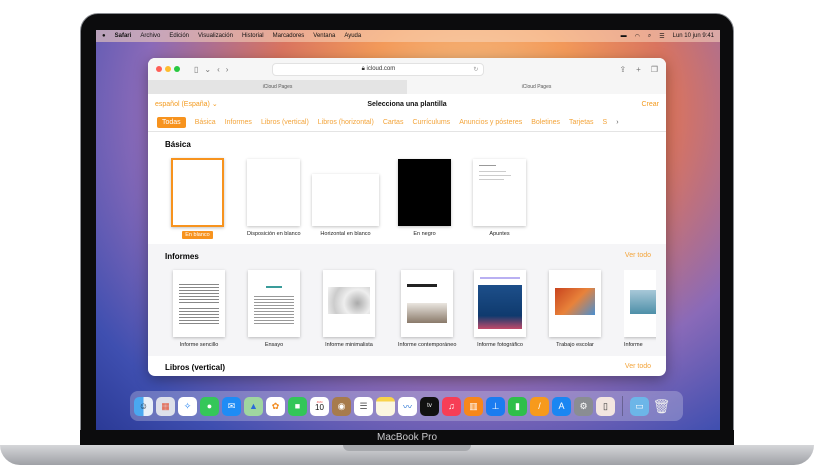  I want to click on category-curriculums: Currículums, so click(431, 122).